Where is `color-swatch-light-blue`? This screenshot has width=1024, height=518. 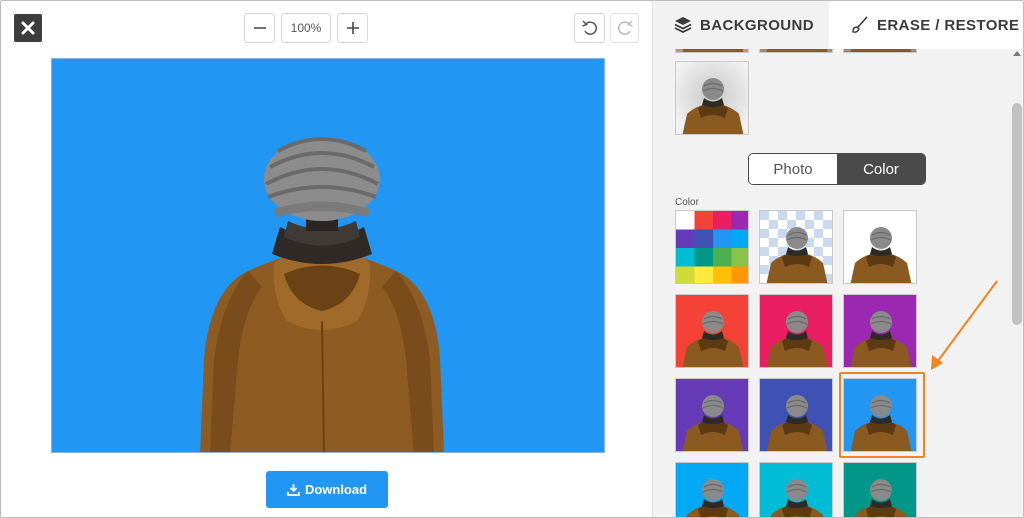
color-swatch-light-blue is located at coordinates (712, 489).